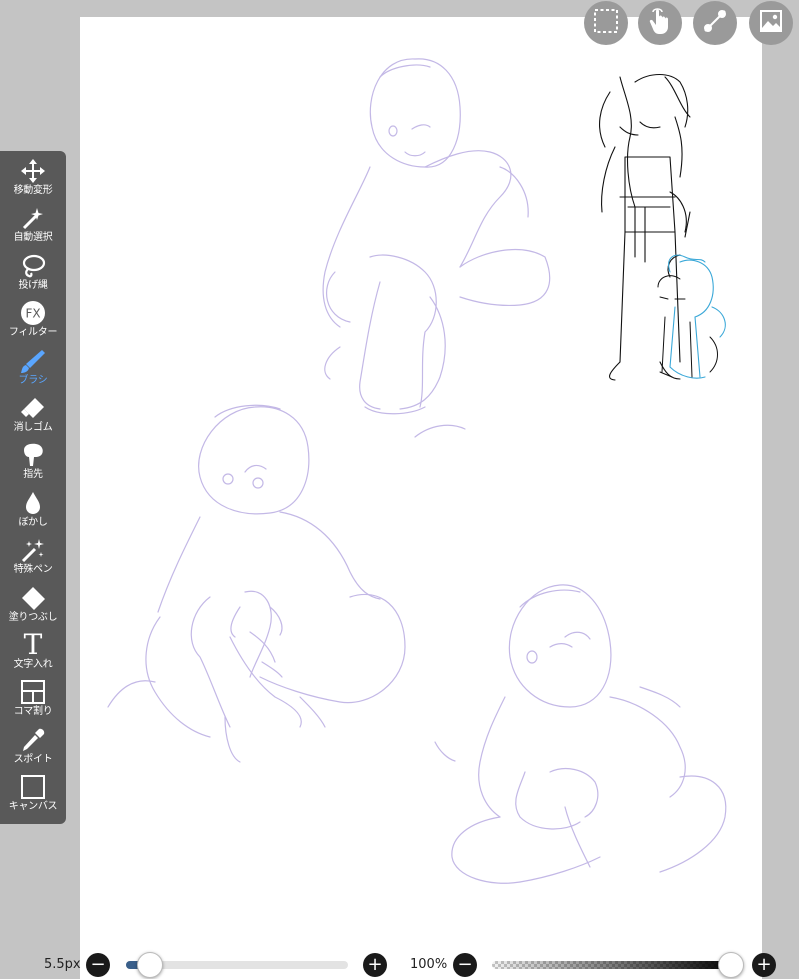 Image resolution: width=799 pixels, height=979 pixels. I want to click on brush-size-value: 5.5px, so click(62, 964).